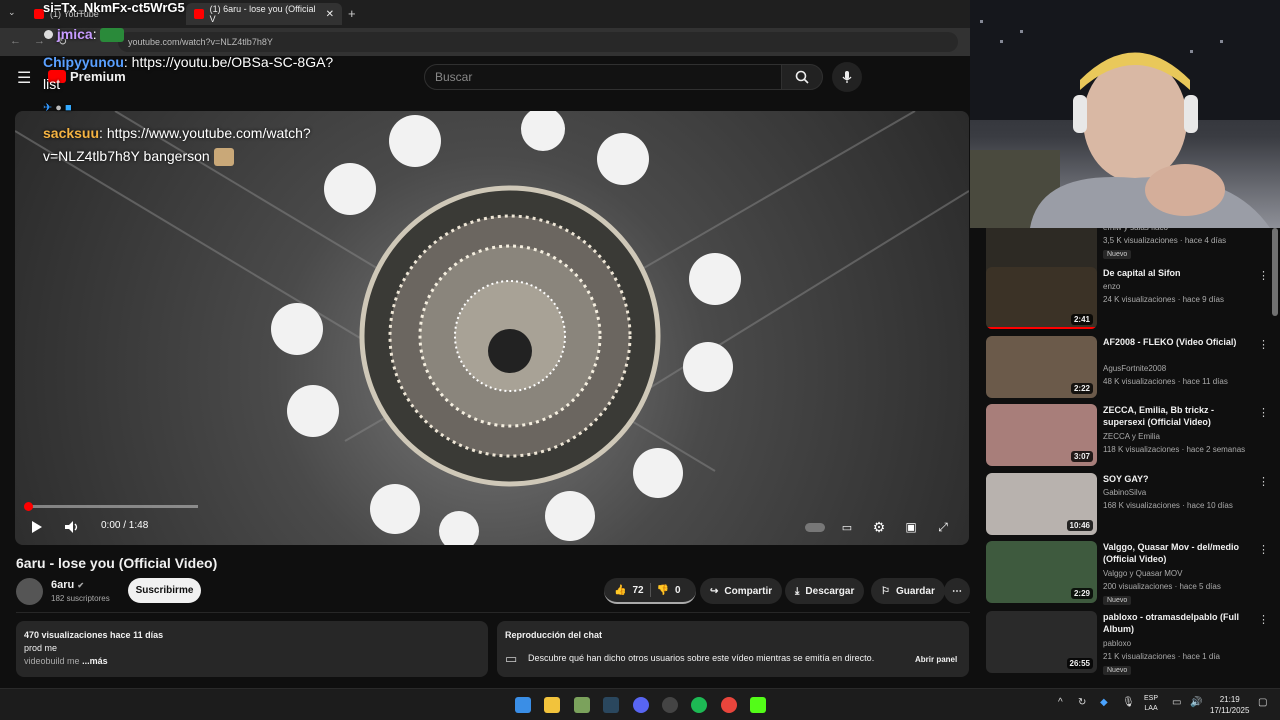  I want to click on sidebar-scrollbar, so click(1275, 272).